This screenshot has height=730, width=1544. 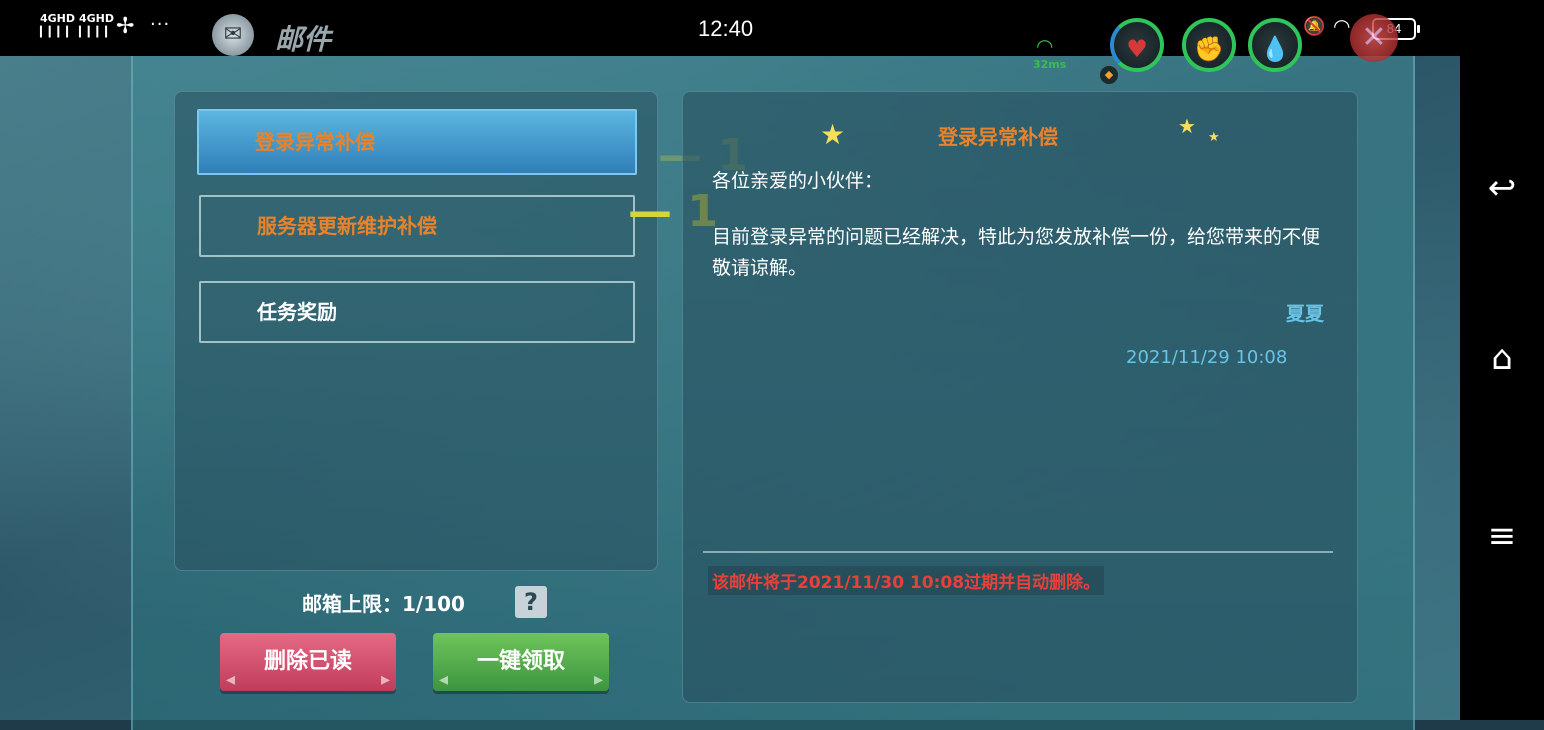 I want to click on divider, so click(x=1018, y=552).